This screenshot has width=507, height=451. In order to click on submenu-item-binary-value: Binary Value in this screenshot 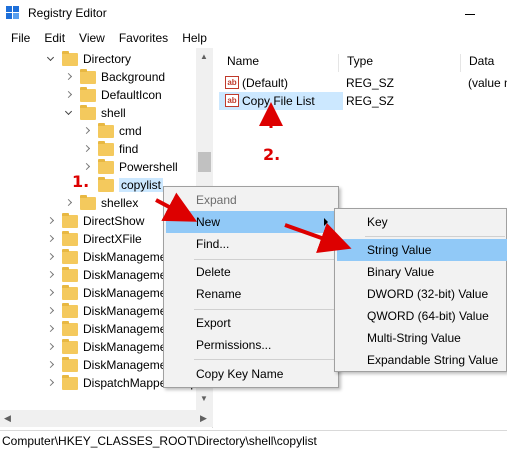, I will do `click(422, 272)`.